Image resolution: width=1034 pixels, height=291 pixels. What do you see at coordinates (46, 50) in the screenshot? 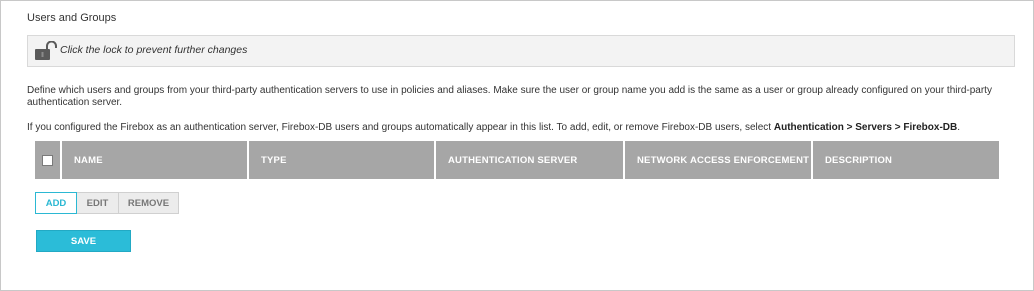
I see `unlocked-padlock-icon` at bounding box center [46, 50].